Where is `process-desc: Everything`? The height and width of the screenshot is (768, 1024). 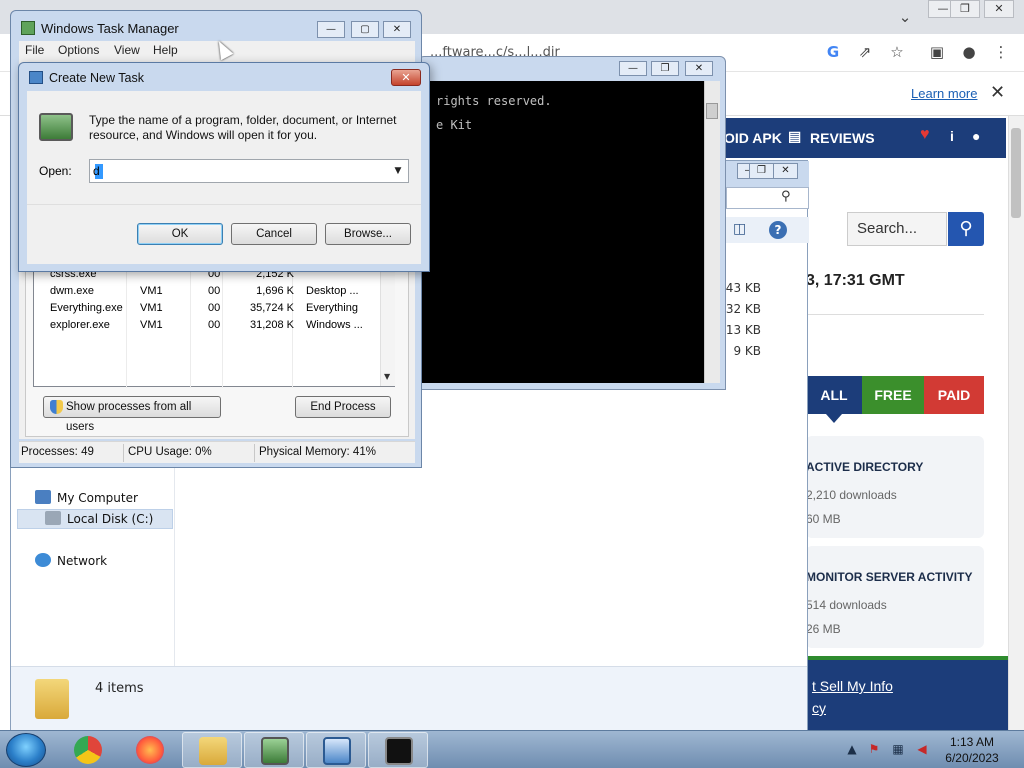 process-desc: Everything is located at coordinates (332, 308).